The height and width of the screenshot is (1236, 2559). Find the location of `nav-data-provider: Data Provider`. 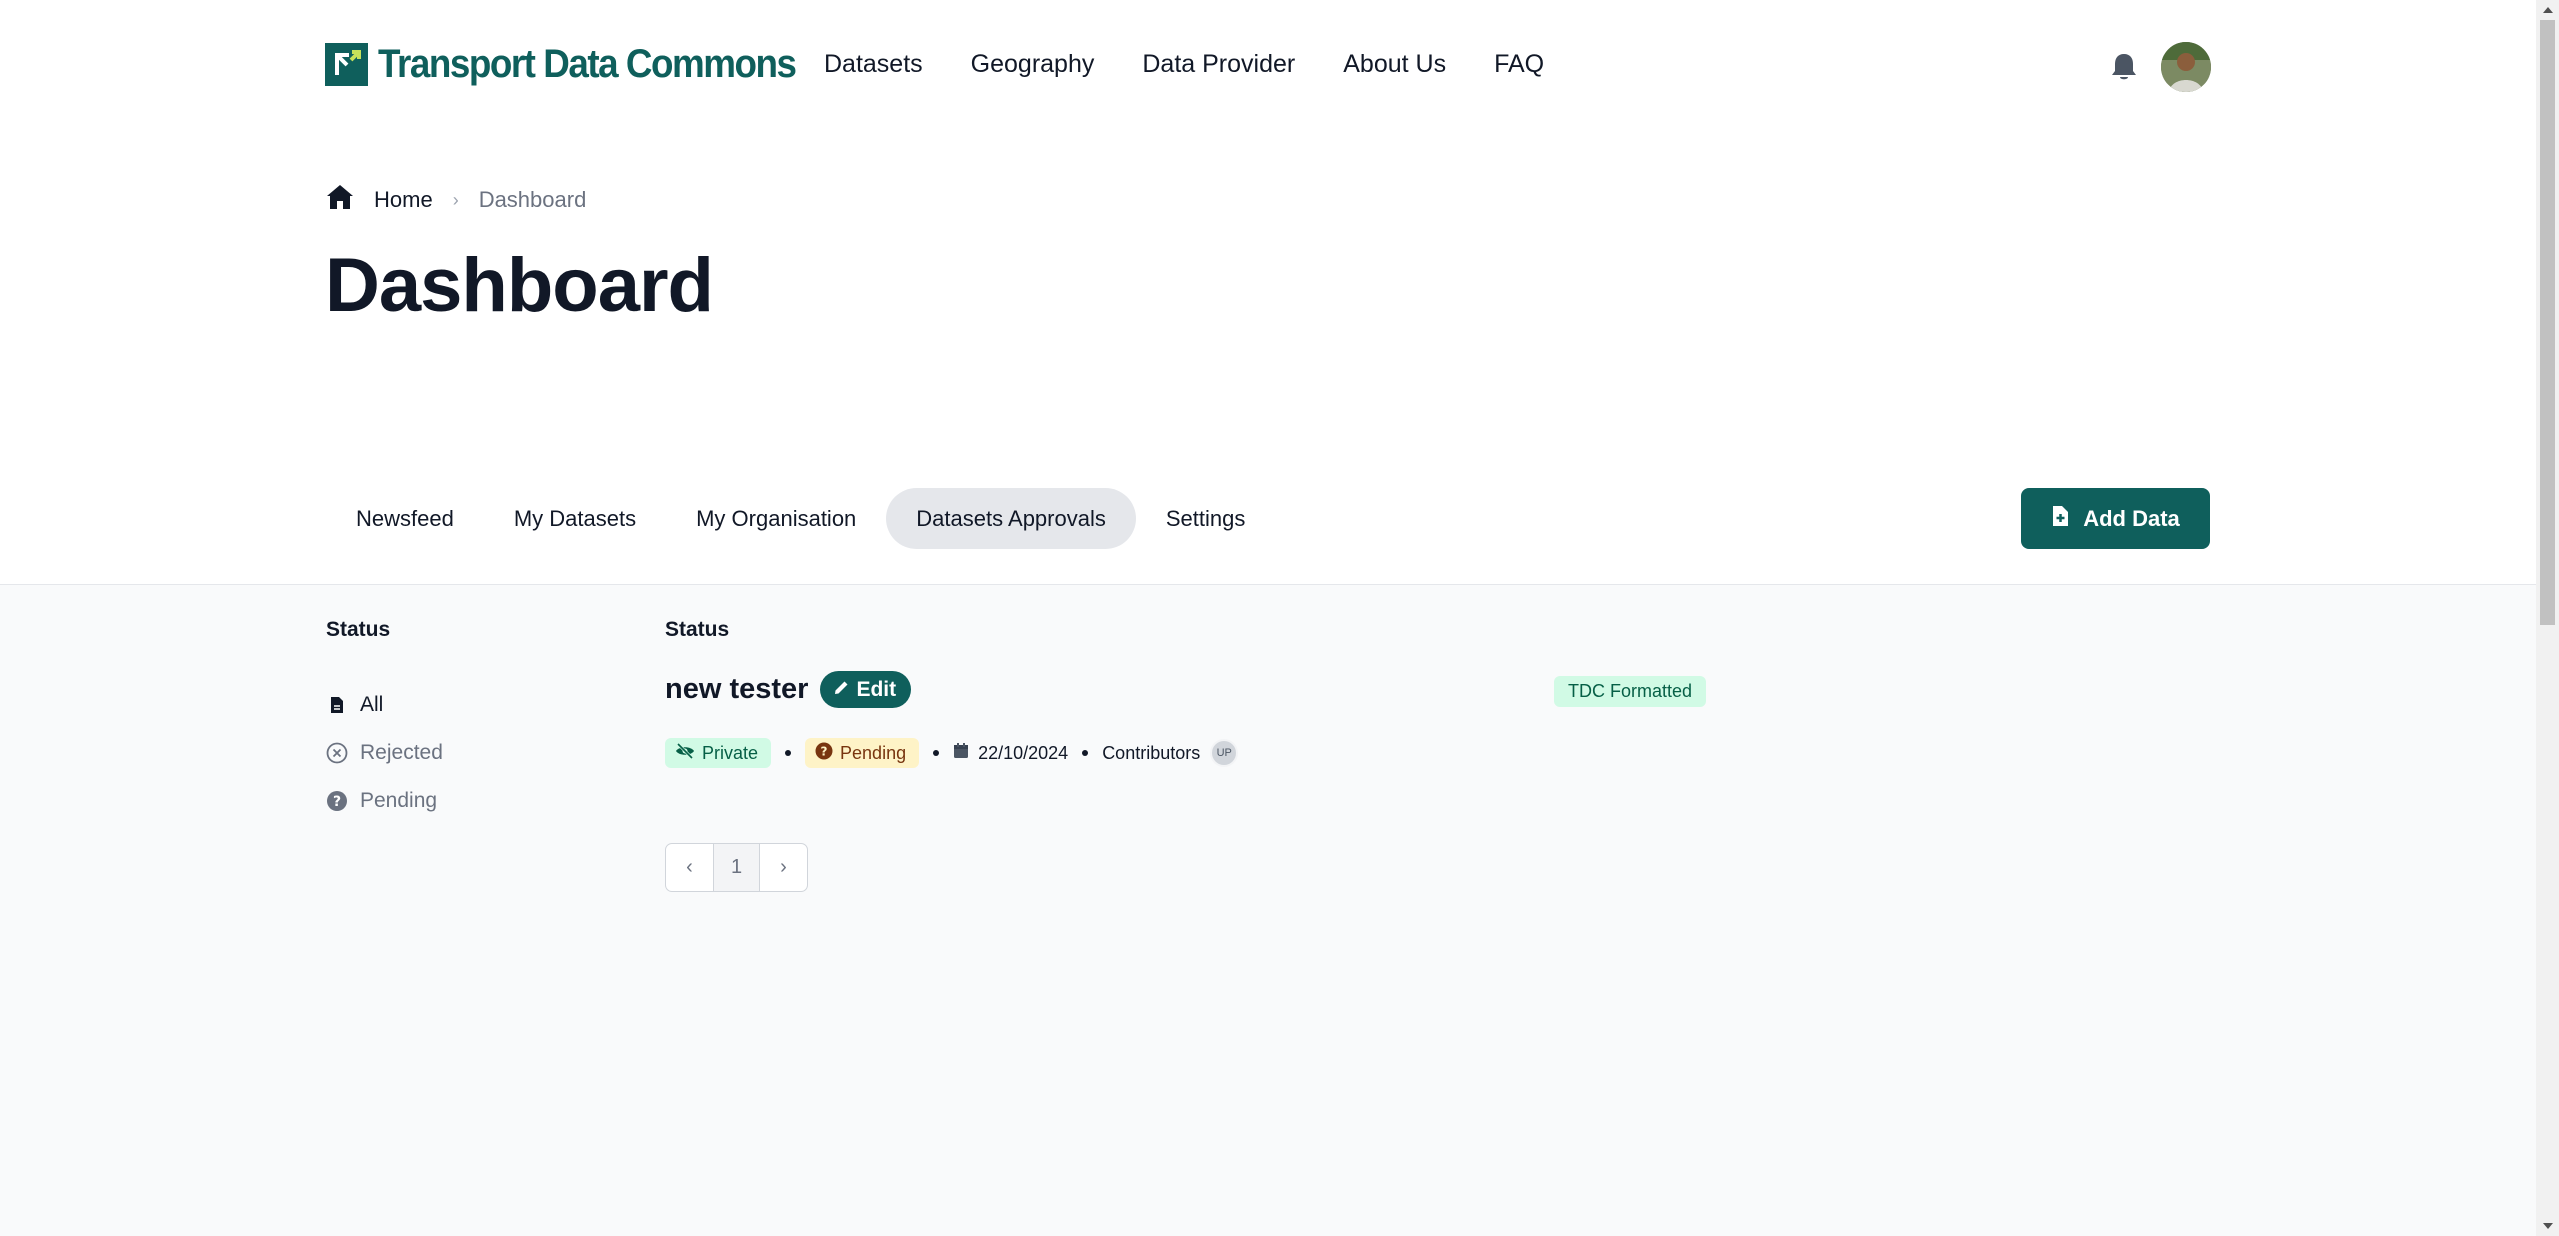

nav-data-provider: Data Provider is located at coordinates (1218, 64).